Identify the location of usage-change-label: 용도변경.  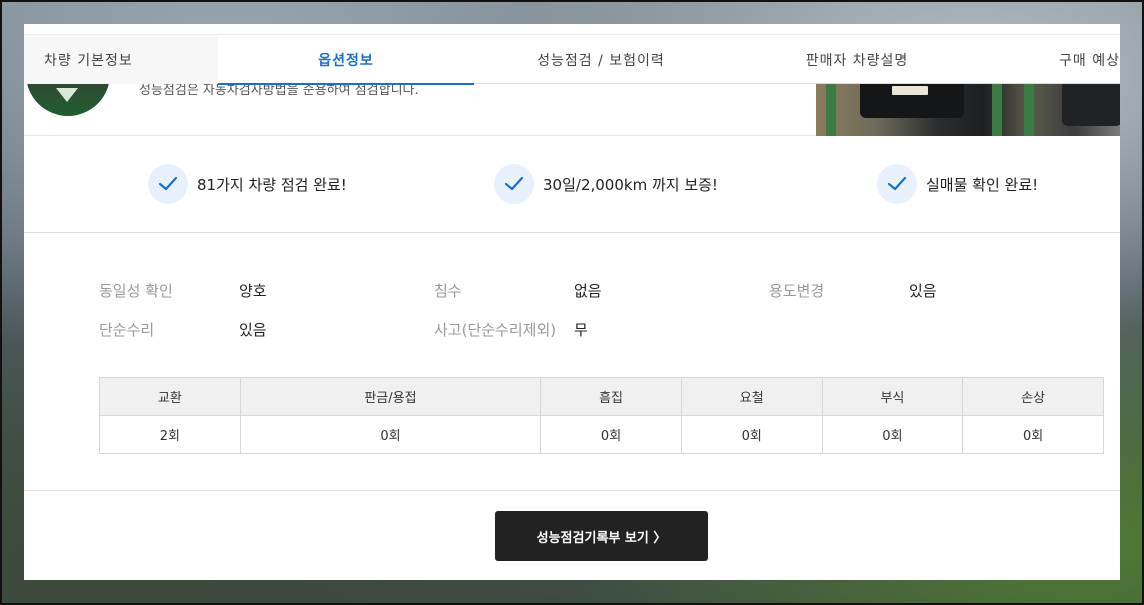
(797, 291).